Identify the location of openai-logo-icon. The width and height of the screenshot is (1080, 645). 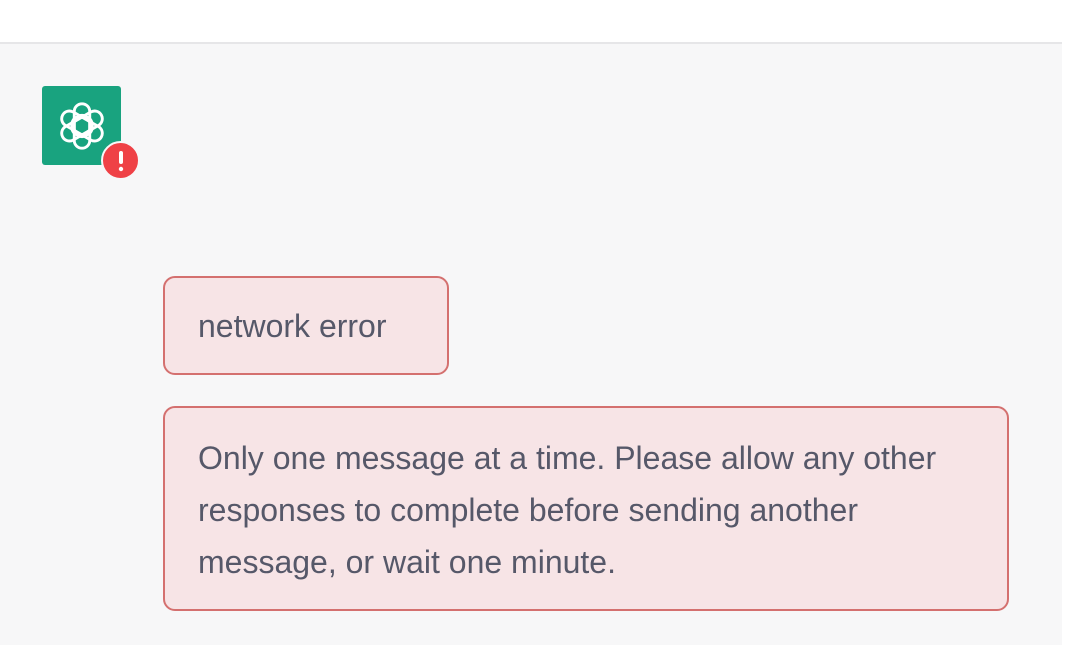
(81, 125).